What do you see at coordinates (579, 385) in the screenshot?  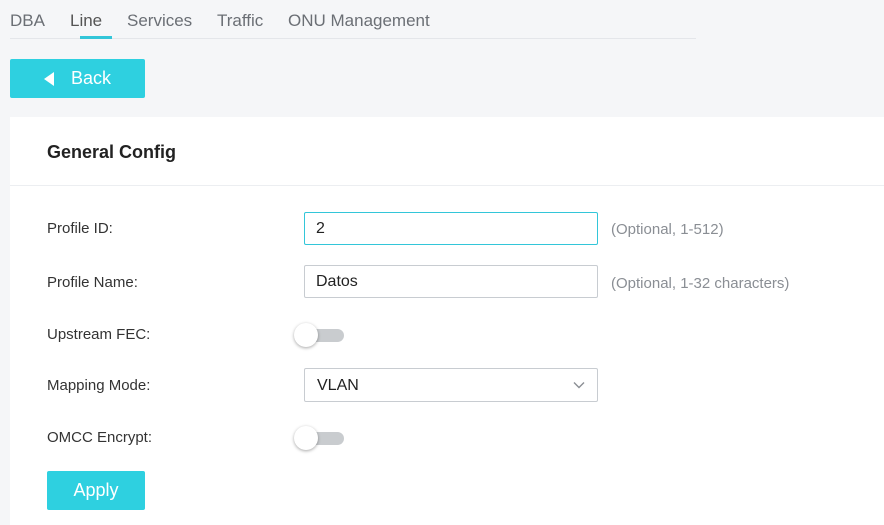 I see `chevron-down-icon` at bounding box center [579, 385].